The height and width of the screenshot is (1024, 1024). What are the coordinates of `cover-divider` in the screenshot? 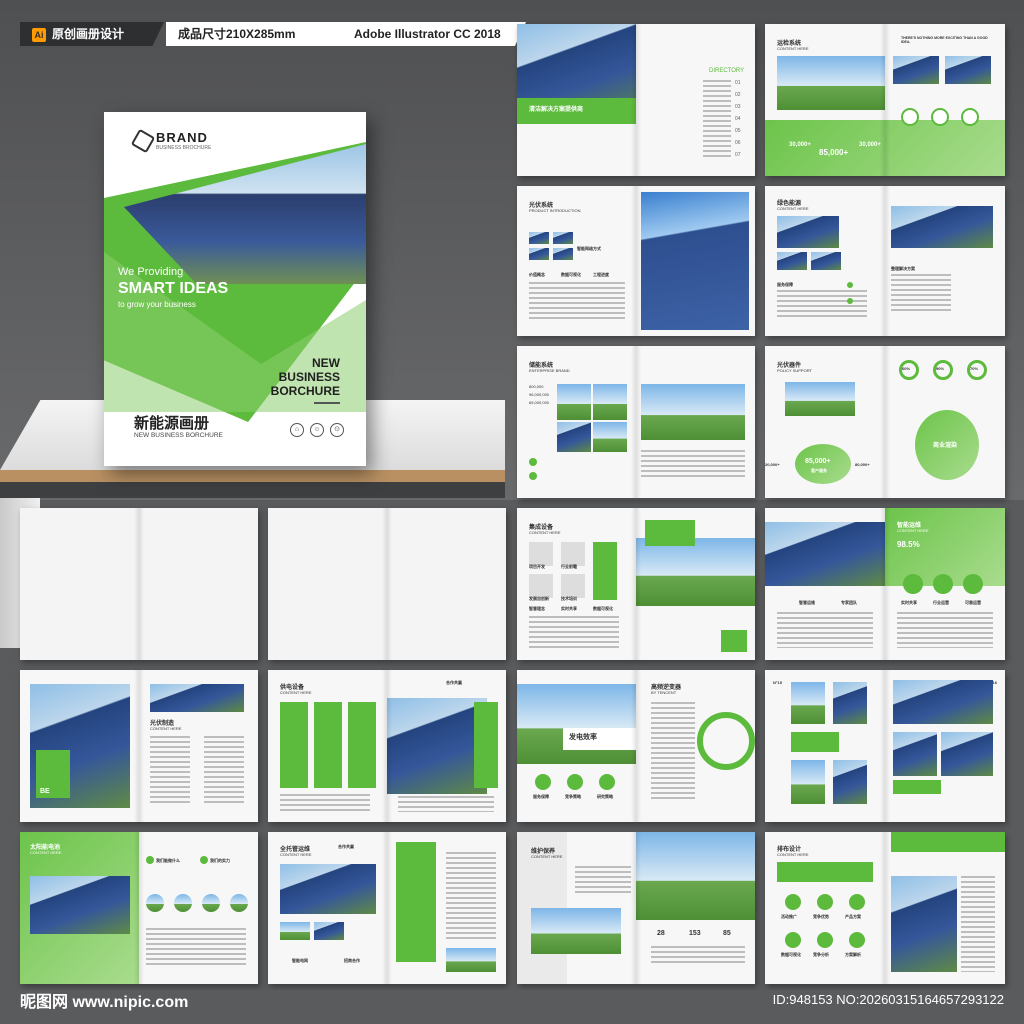 It's located at (327, 403).